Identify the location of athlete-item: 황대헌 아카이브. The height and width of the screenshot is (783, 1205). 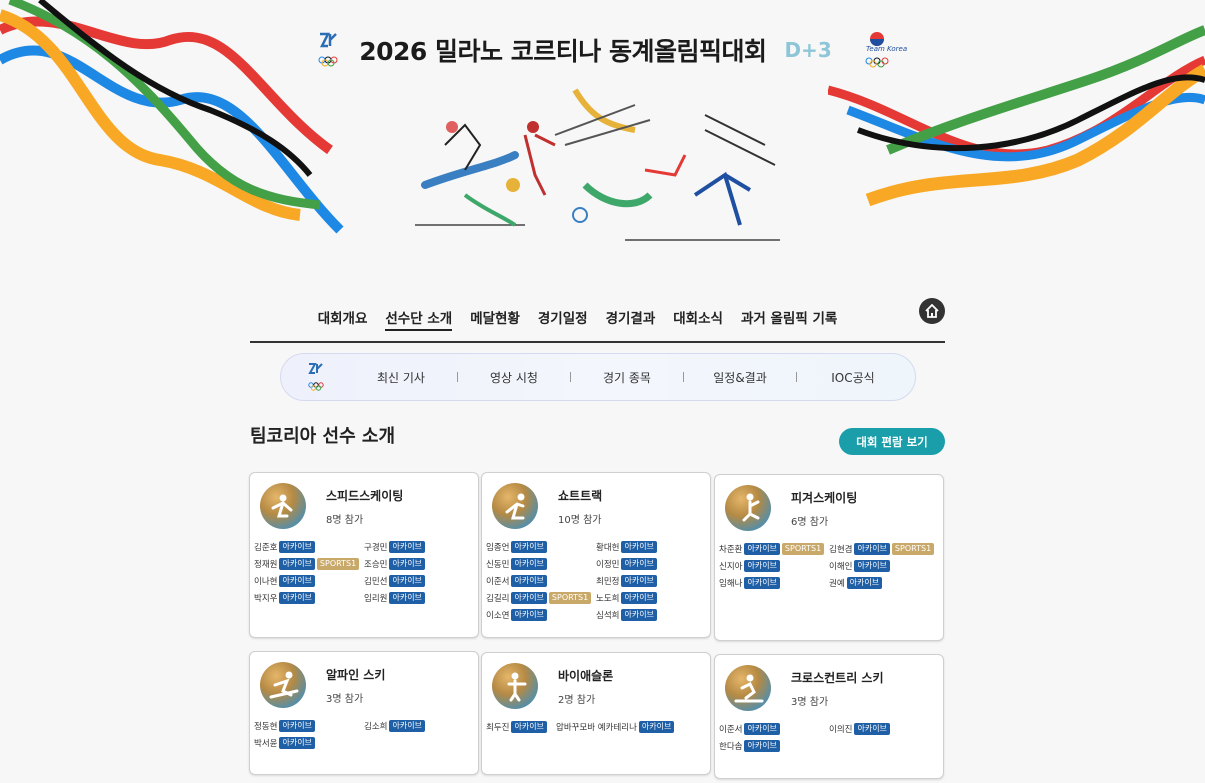
(651, 547).